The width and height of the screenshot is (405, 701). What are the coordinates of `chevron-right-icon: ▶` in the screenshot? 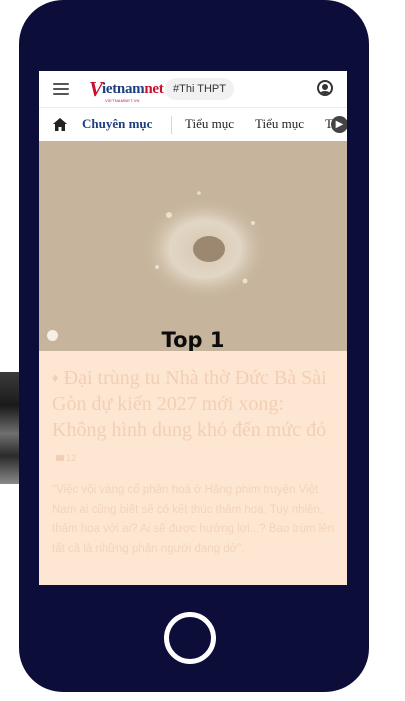 It's located at (339, 124).